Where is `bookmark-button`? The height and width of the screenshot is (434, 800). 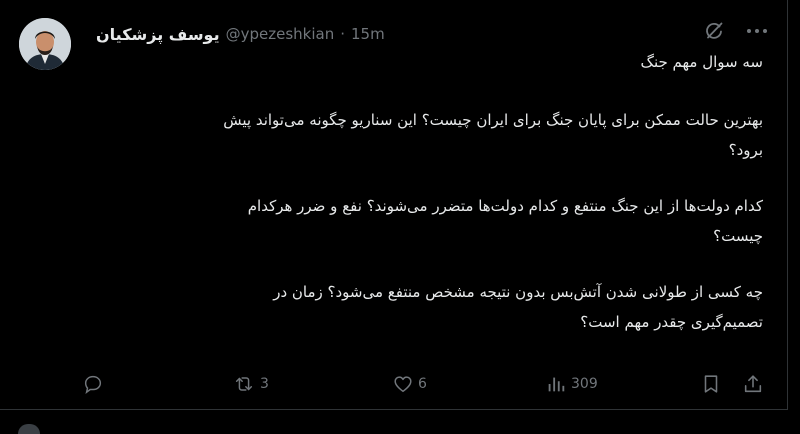 bookmark-button is located at coordinates (711, 384).